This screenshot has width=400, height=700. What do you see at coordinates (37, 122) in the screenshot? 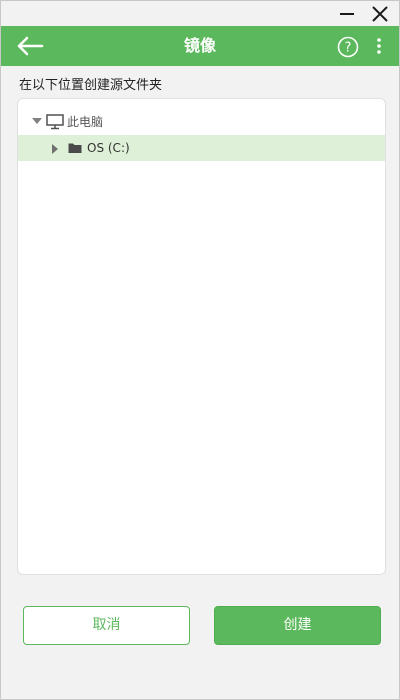
I see `caret-down-icon` at bounding box center [37, 122].